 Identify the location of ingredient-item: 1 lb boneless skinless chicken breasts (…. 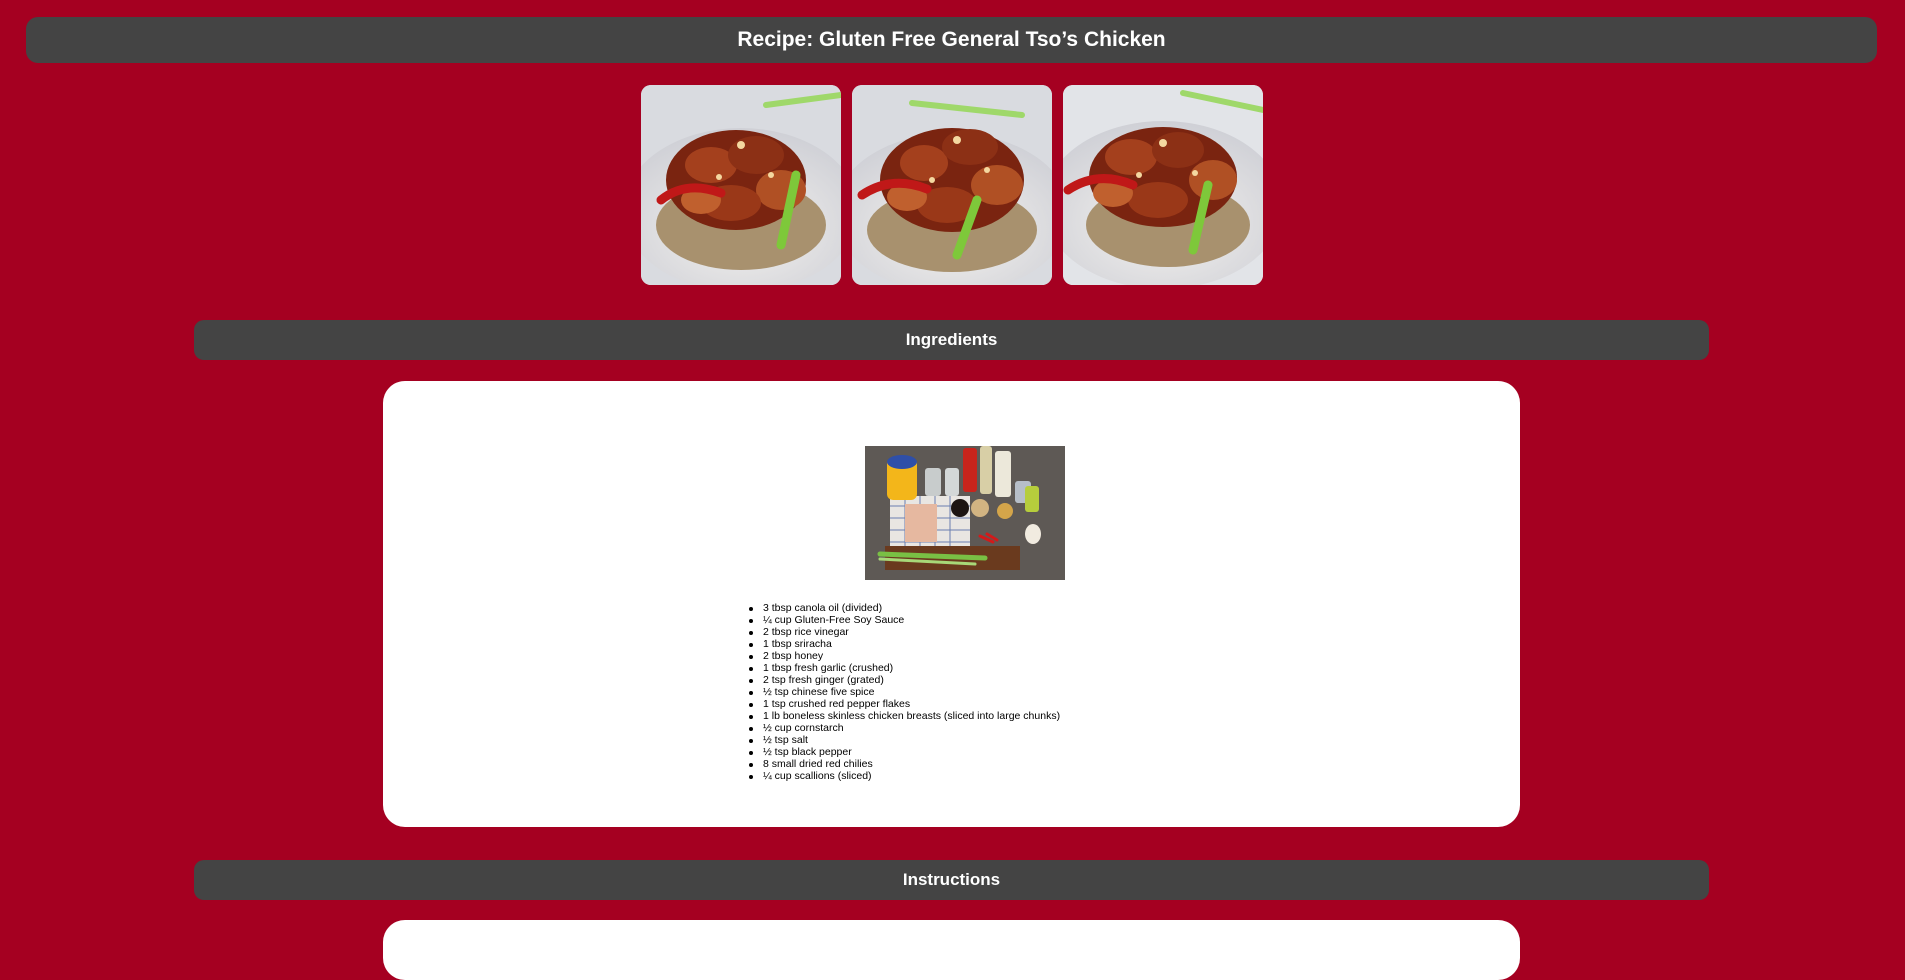
(901, 716).